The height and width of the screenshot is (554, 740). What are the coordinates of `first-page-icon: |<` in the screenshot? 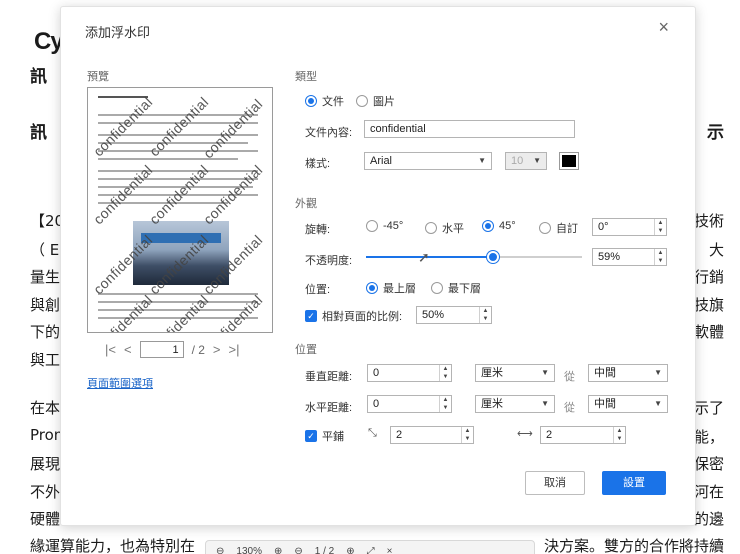 It's located at (110, 349).